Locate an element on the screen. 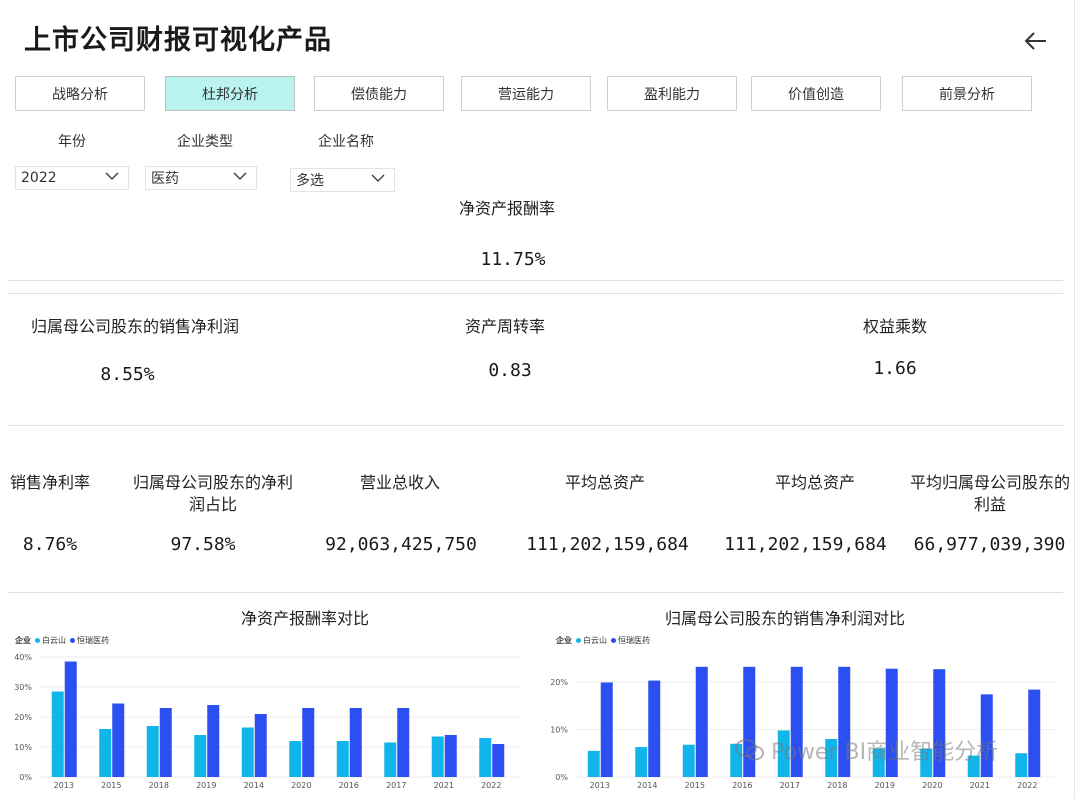 This screenshot has height=799, width=1080. tab-label: 偿债能力 is located at coordinates (379, 94).